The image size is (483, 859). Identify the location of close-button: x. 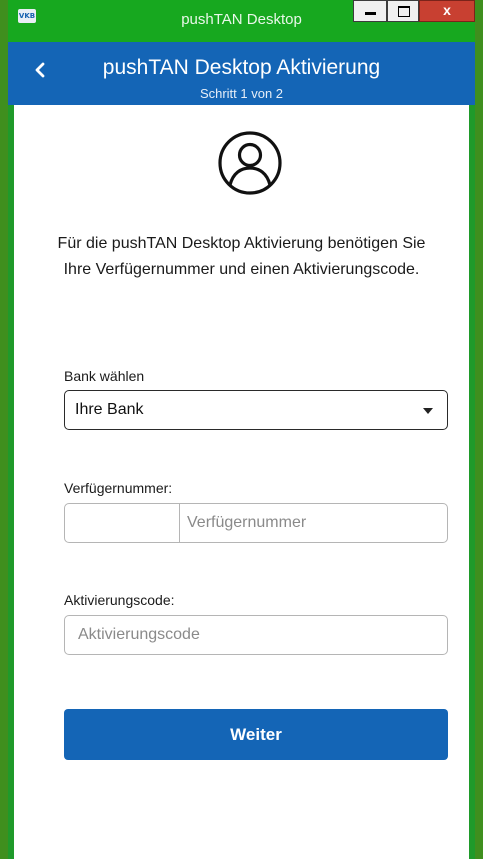
(447, 11).